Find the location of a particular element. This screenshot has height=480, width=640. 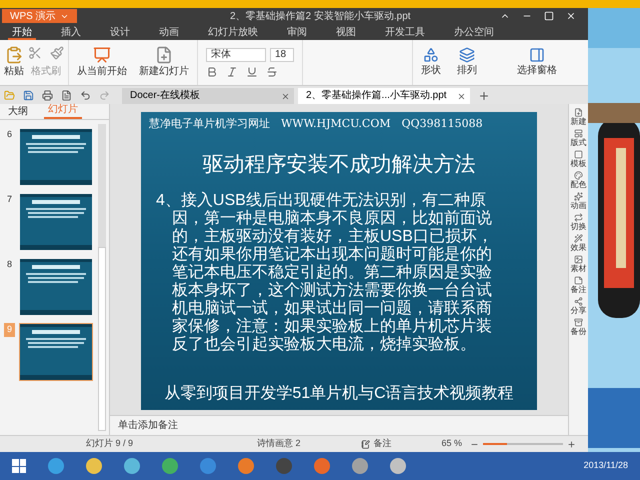

slide-header: 慧净电子单片机学习网址 WWW.HJMCU.COM QQ398115088 is located at coordinates (316, 124).